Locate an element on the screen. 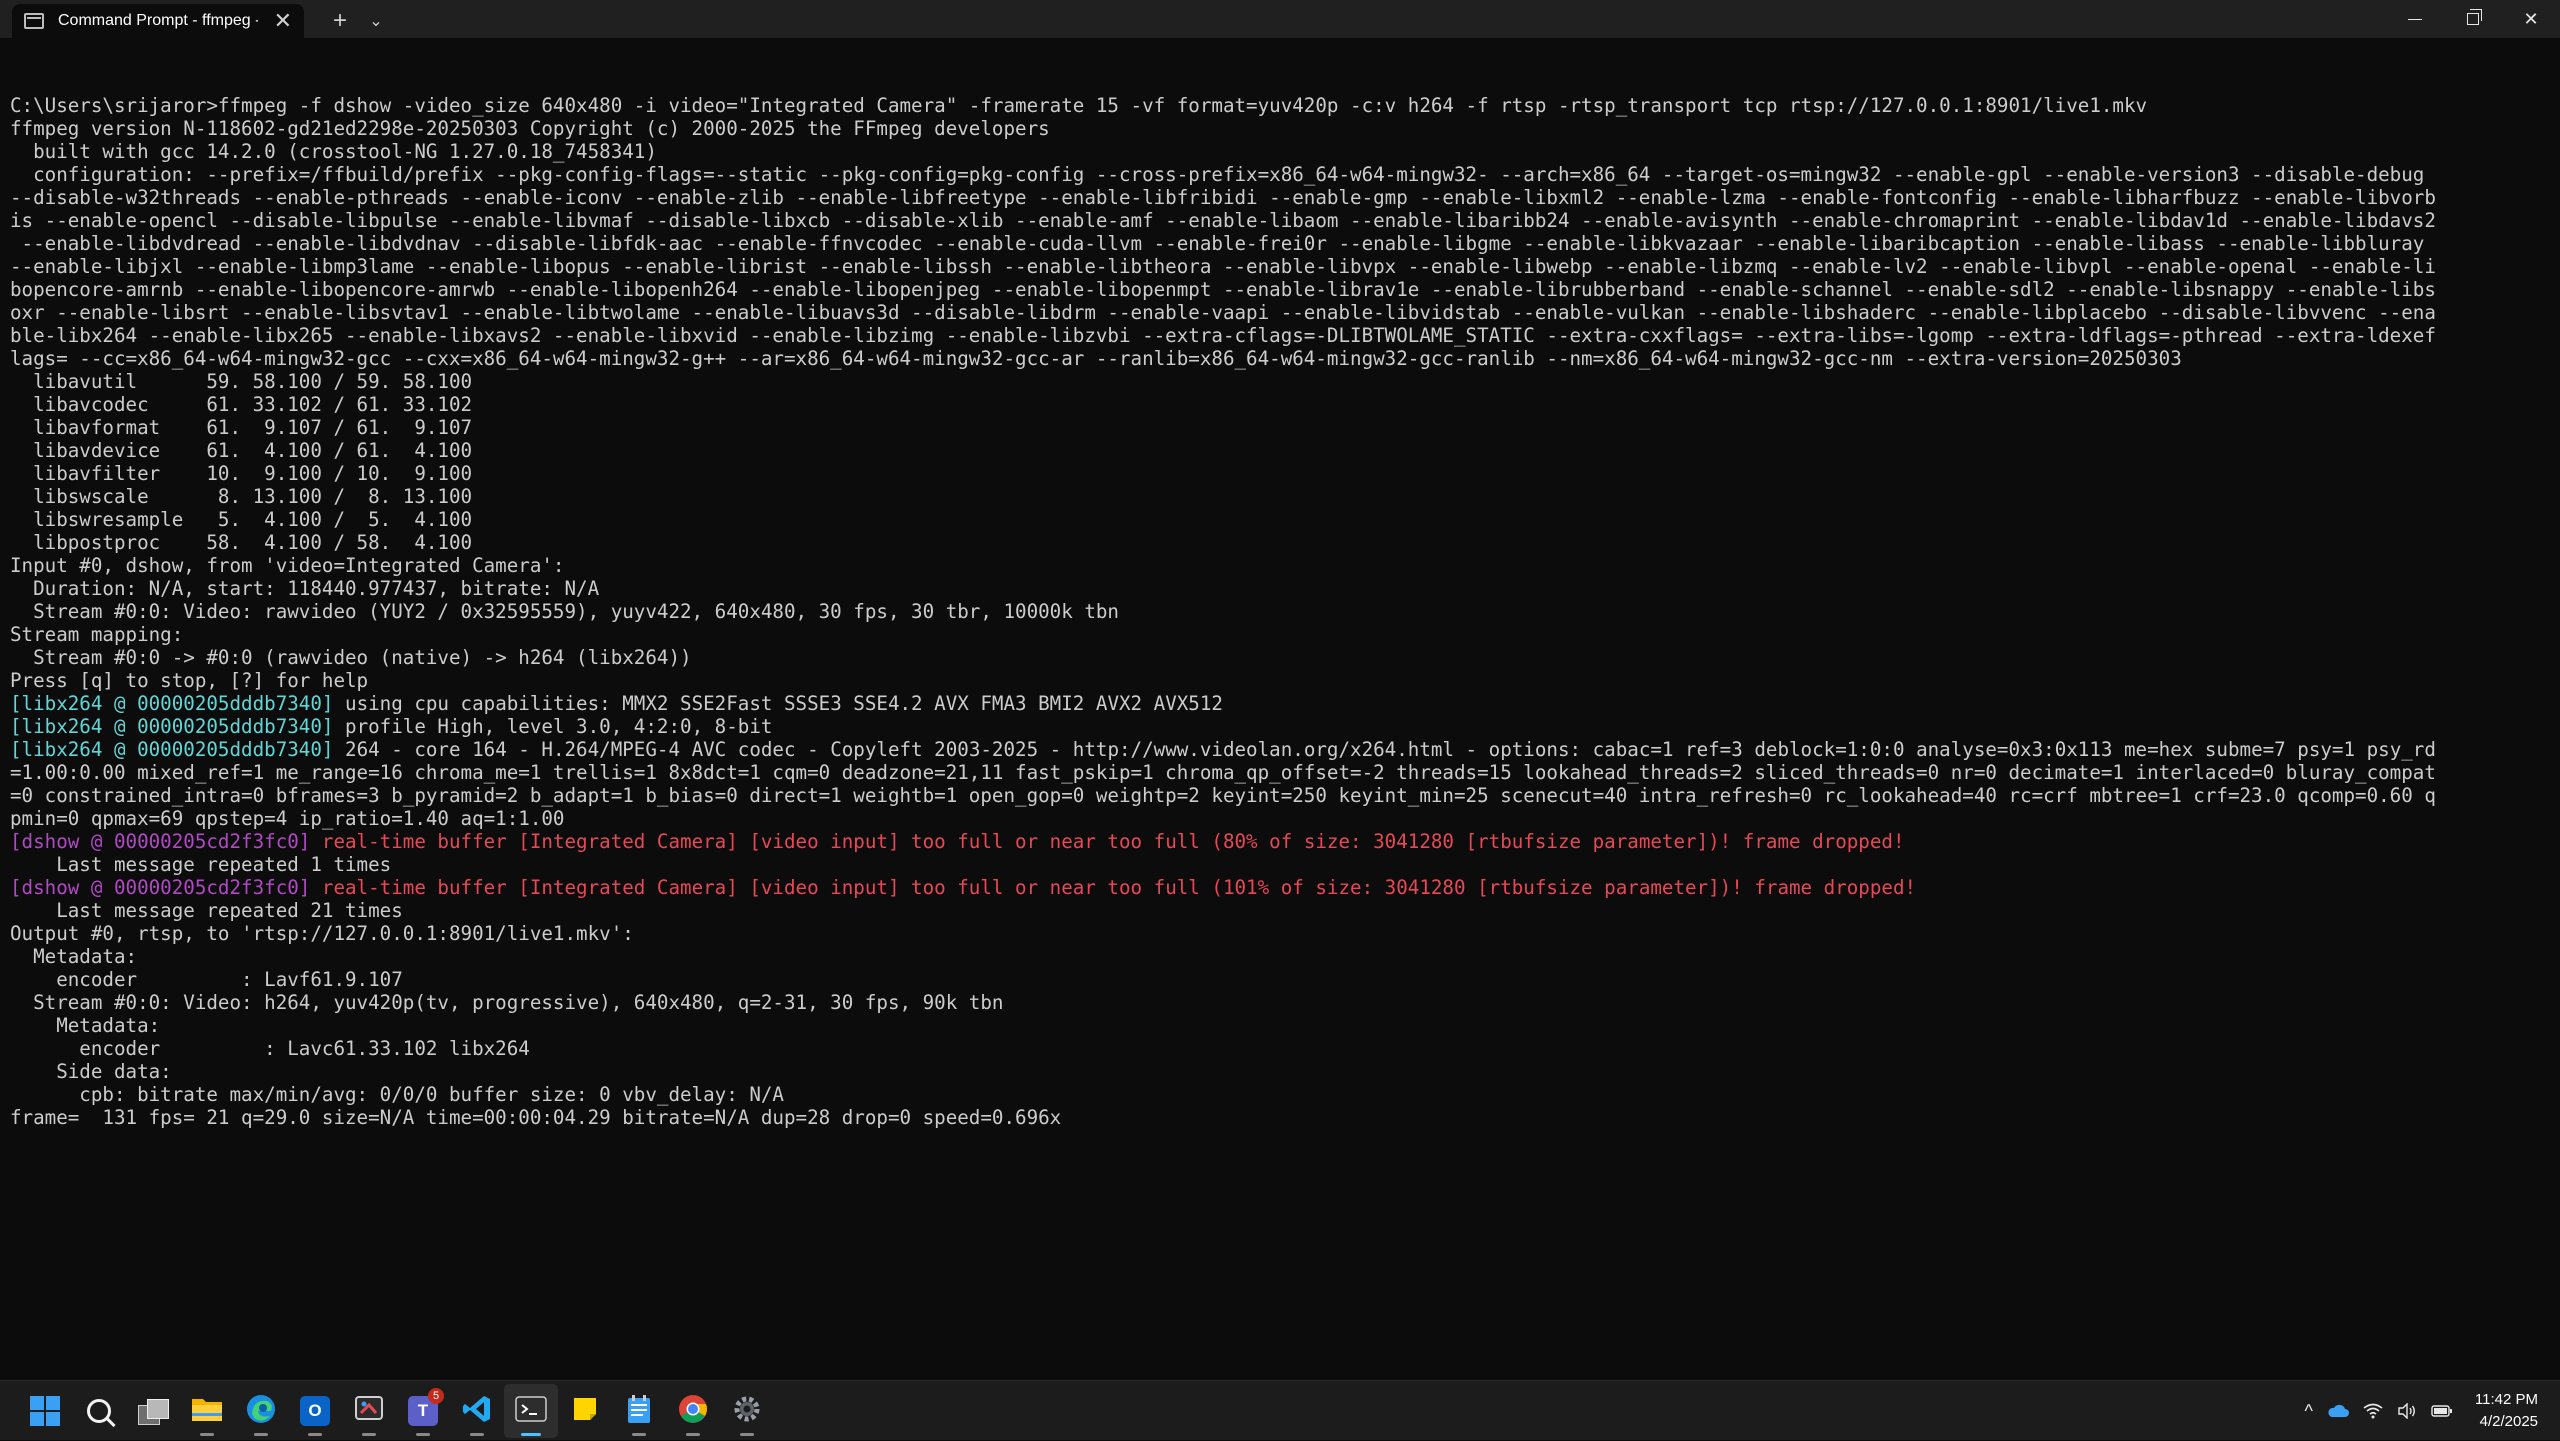 The image size is (2560, 1441). file-explorer-button is located at coordinates (207, 1411).